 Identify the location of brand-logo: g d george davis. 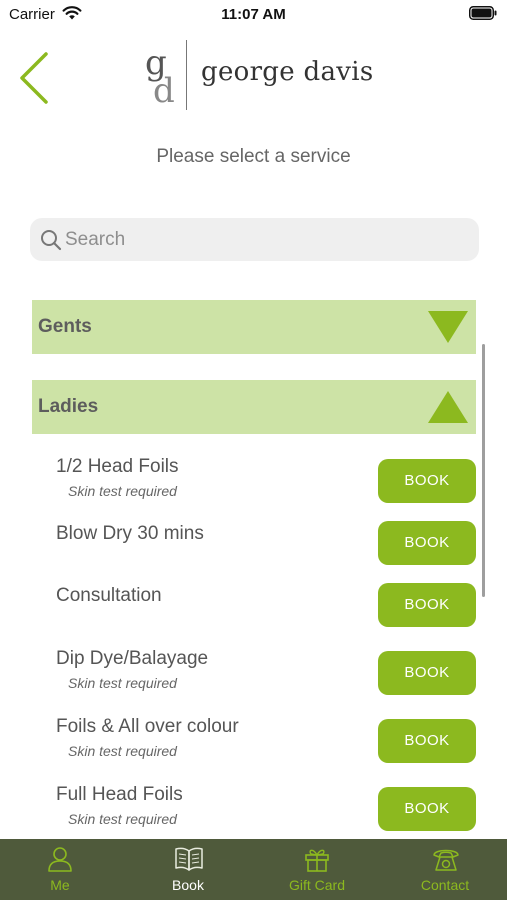
(258, 75).